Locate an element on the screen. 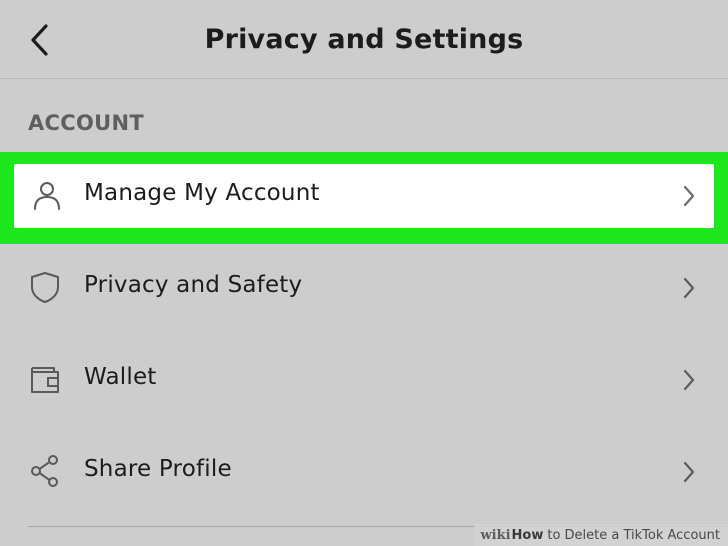 The height and width of the screenshot is (546, 728). navigation-bar: Privacy and Settings is located at coordinates (364, 39).